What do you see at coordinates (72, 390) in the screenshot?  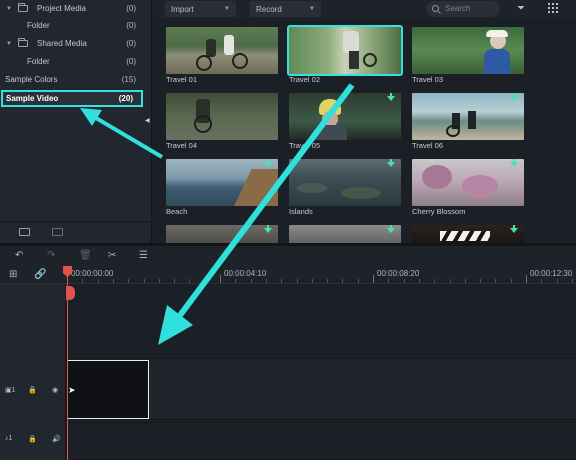 I see `cursor-icon: ➤` at bounding box center [72, 390].